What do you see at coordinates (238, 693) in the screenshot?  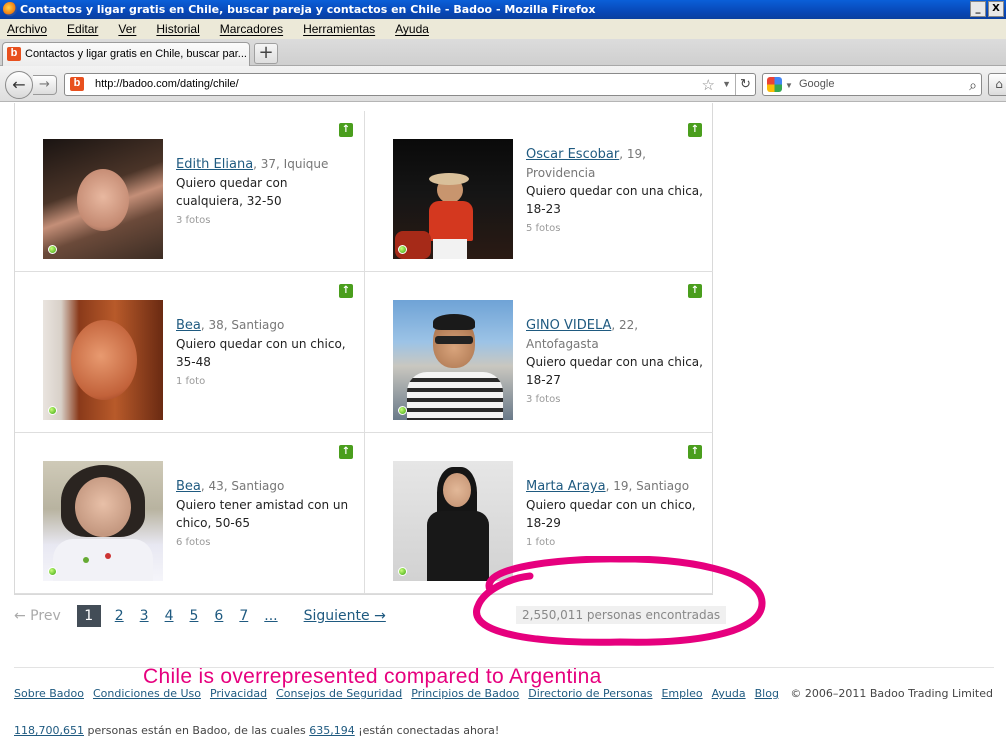 I see `footer-link-privacidad: Privacidad` at bounding box center [238, 693].